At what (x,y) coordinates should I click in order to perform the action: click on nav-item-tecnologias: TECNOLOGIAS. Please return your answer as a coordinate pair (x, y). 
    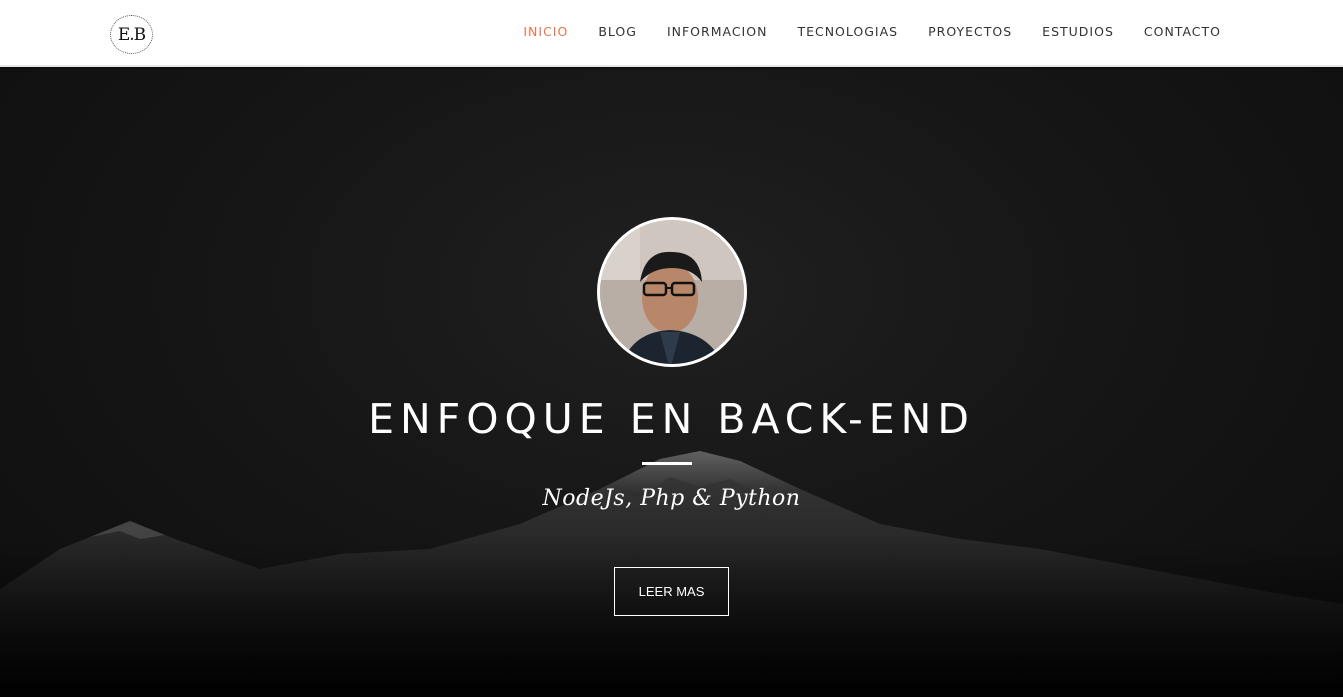
    Looking at the image, I should click on (847, 32).